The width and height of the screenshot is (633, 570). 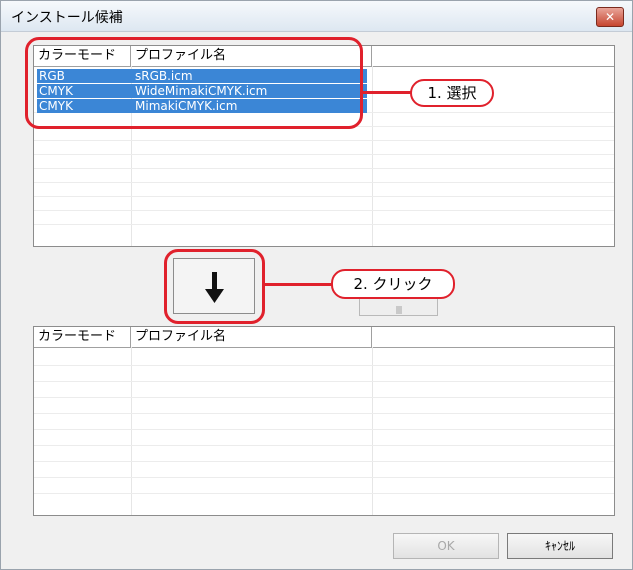 I want to click on close-icon: ✕, so click(x=610, y=17).